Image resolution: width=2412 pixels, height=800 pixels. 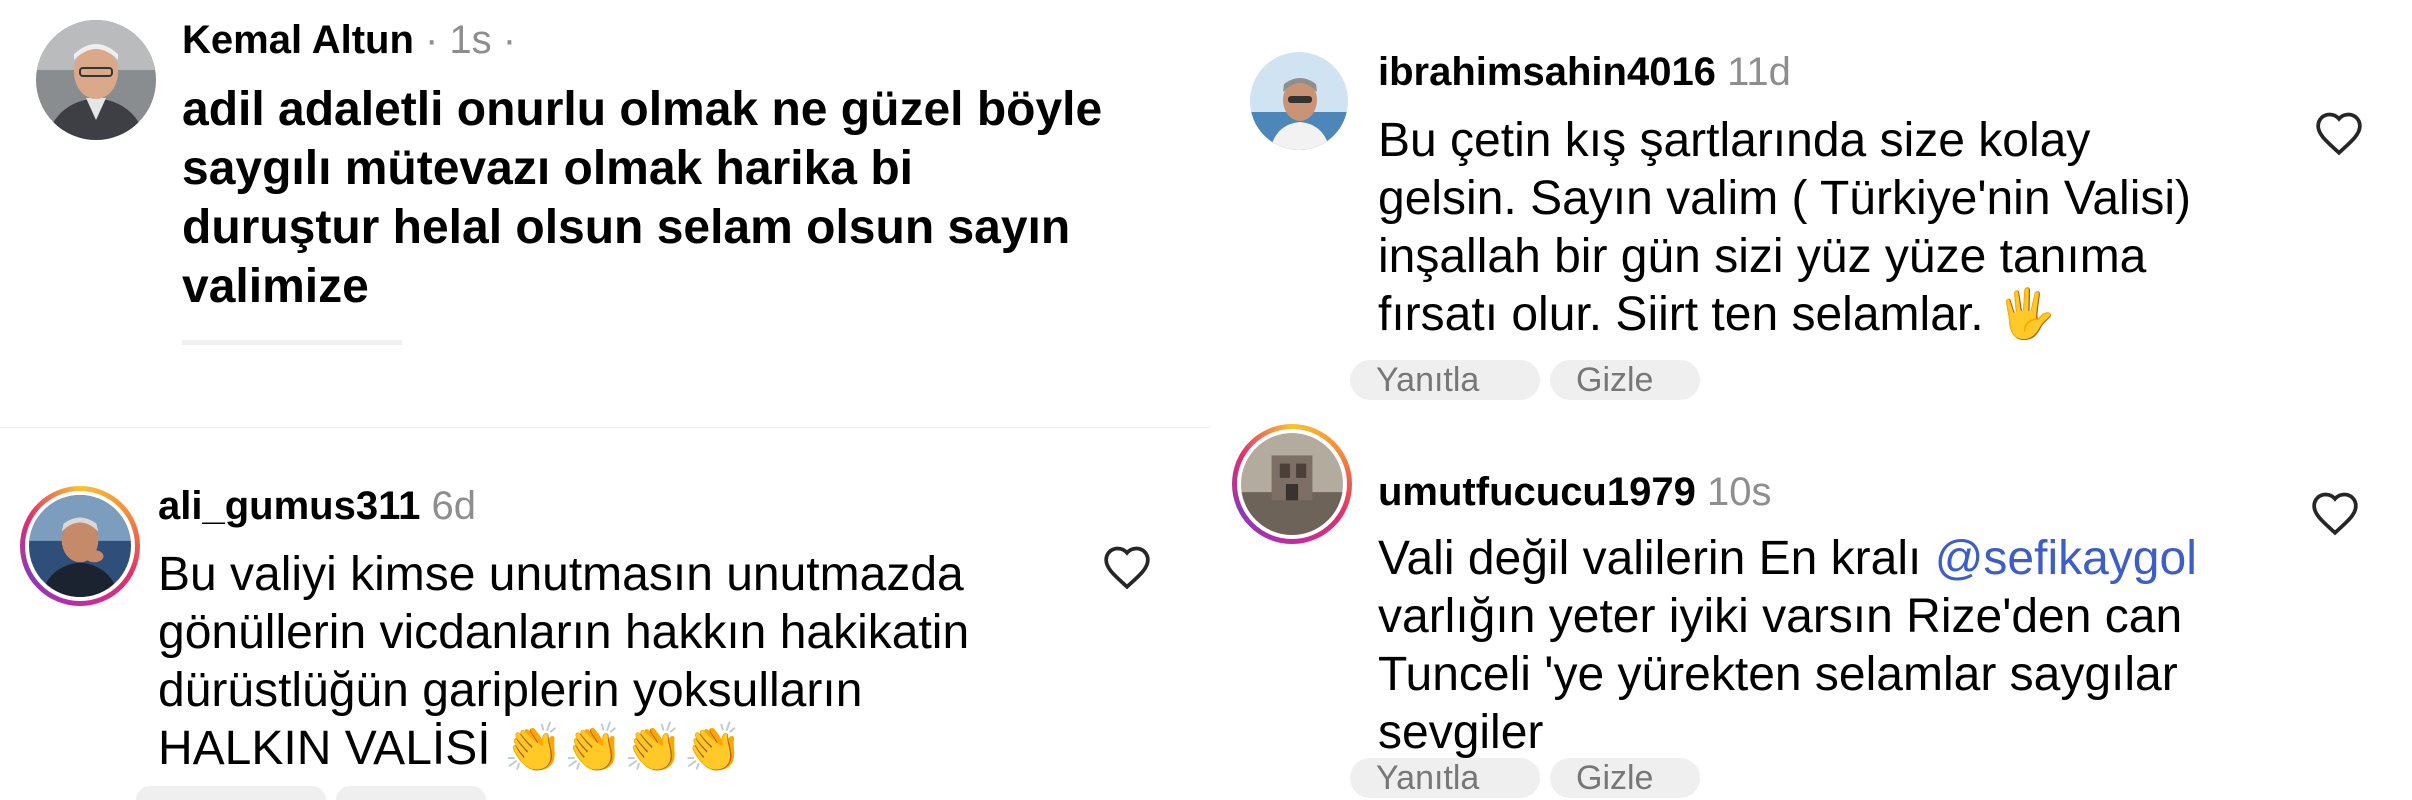 I want to click on avatar-kemal-altun, so click(x=96, y=80).